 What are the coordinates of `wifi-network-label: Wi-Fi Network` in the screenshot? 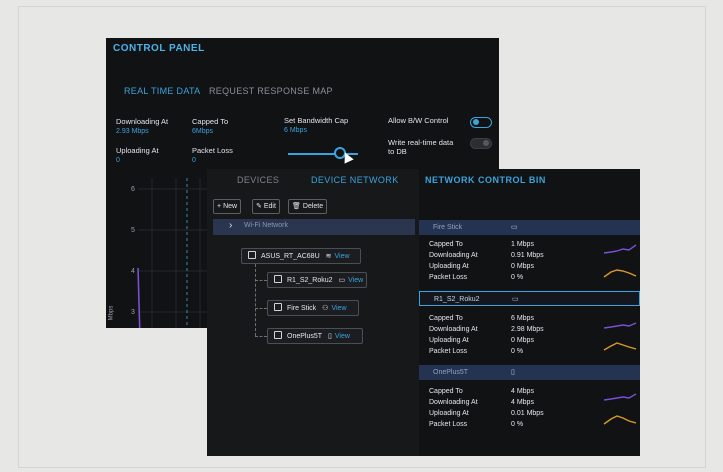 It's located at (266, 225).